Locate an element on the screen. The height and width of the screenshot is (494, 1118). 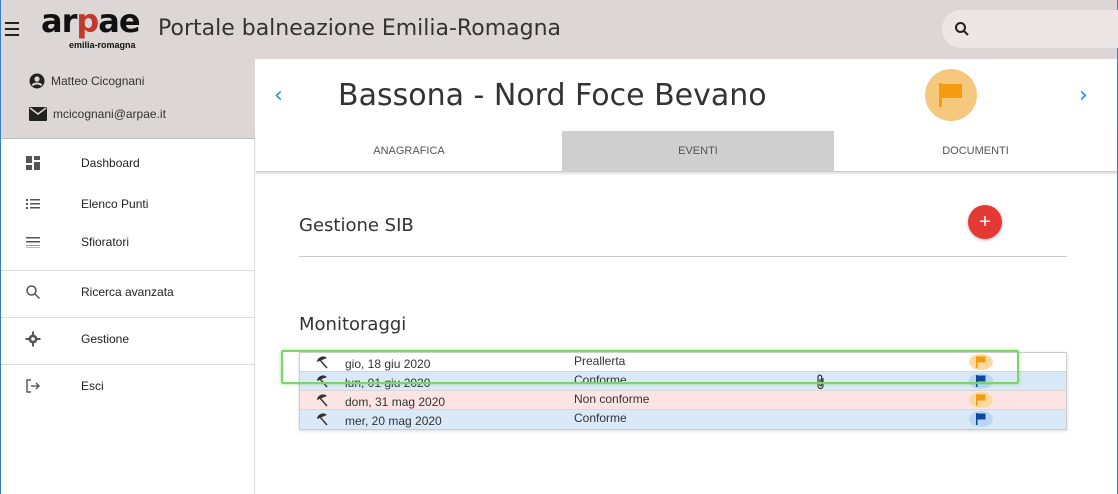
section-divider is located at coordinates (683, 256).